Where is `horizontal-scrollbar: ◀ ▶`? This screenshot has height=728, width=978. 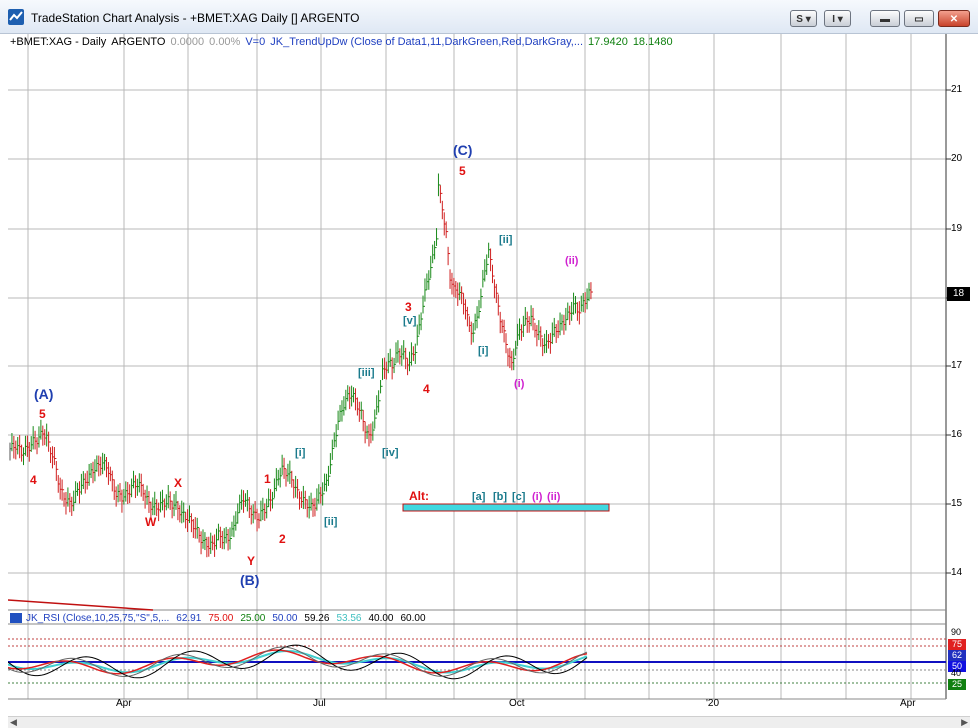 horizontal-scrollbar: ◀ ▶ is located at coordinates (489, 722).